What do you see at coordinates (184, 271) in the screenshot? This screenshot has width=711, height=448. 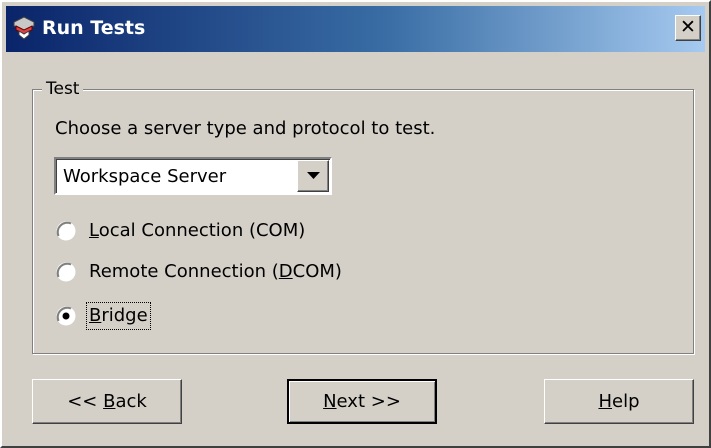 I see `label-text: Remote Connection (` at bounding box center [184, 271].